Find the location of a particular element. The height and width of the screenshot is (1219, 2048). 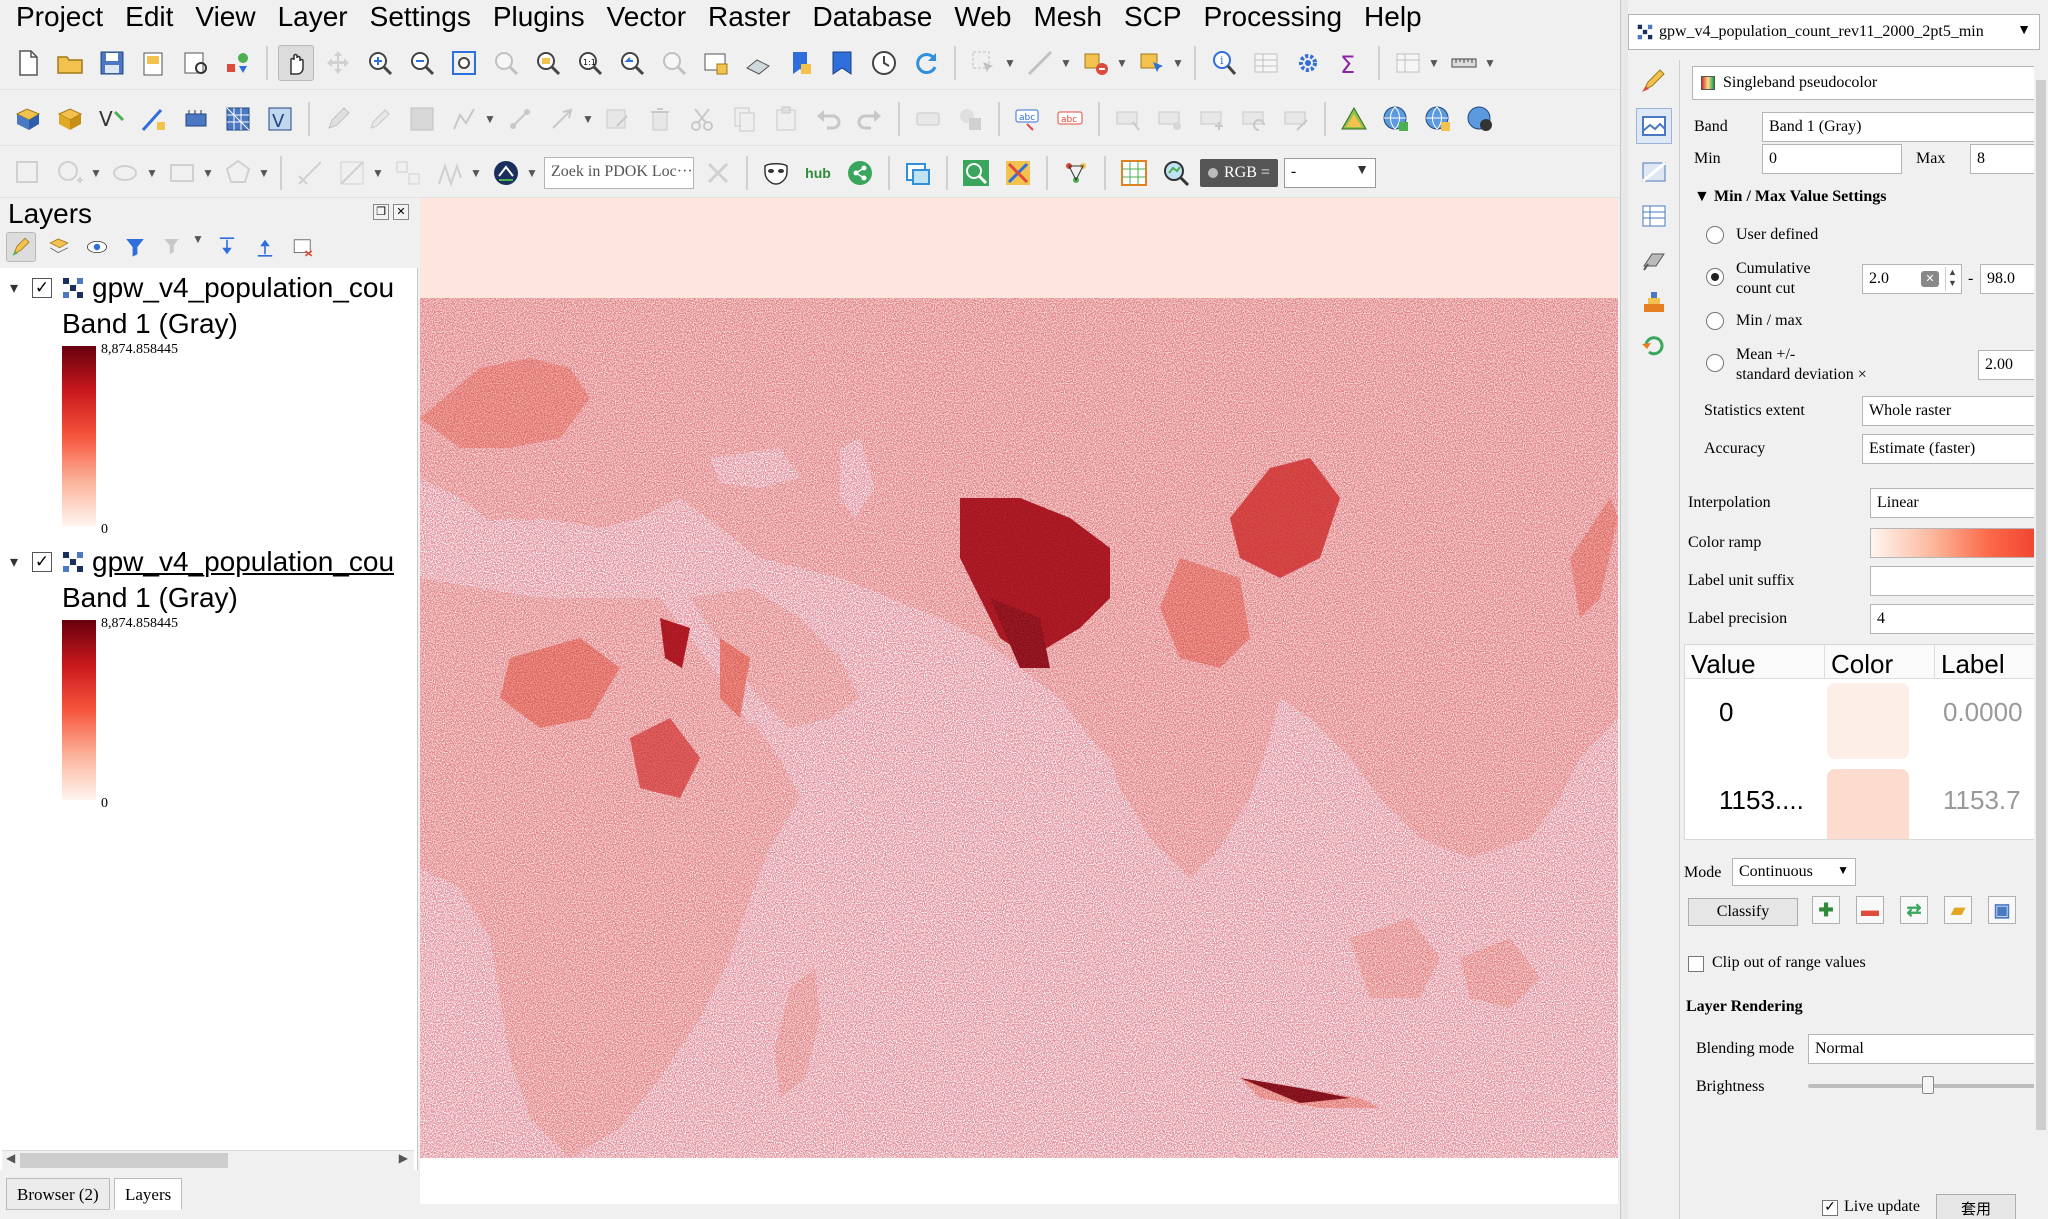

pdok-search-input: Zoek in PDOK Loc··· is located at coordinates (619, 172).